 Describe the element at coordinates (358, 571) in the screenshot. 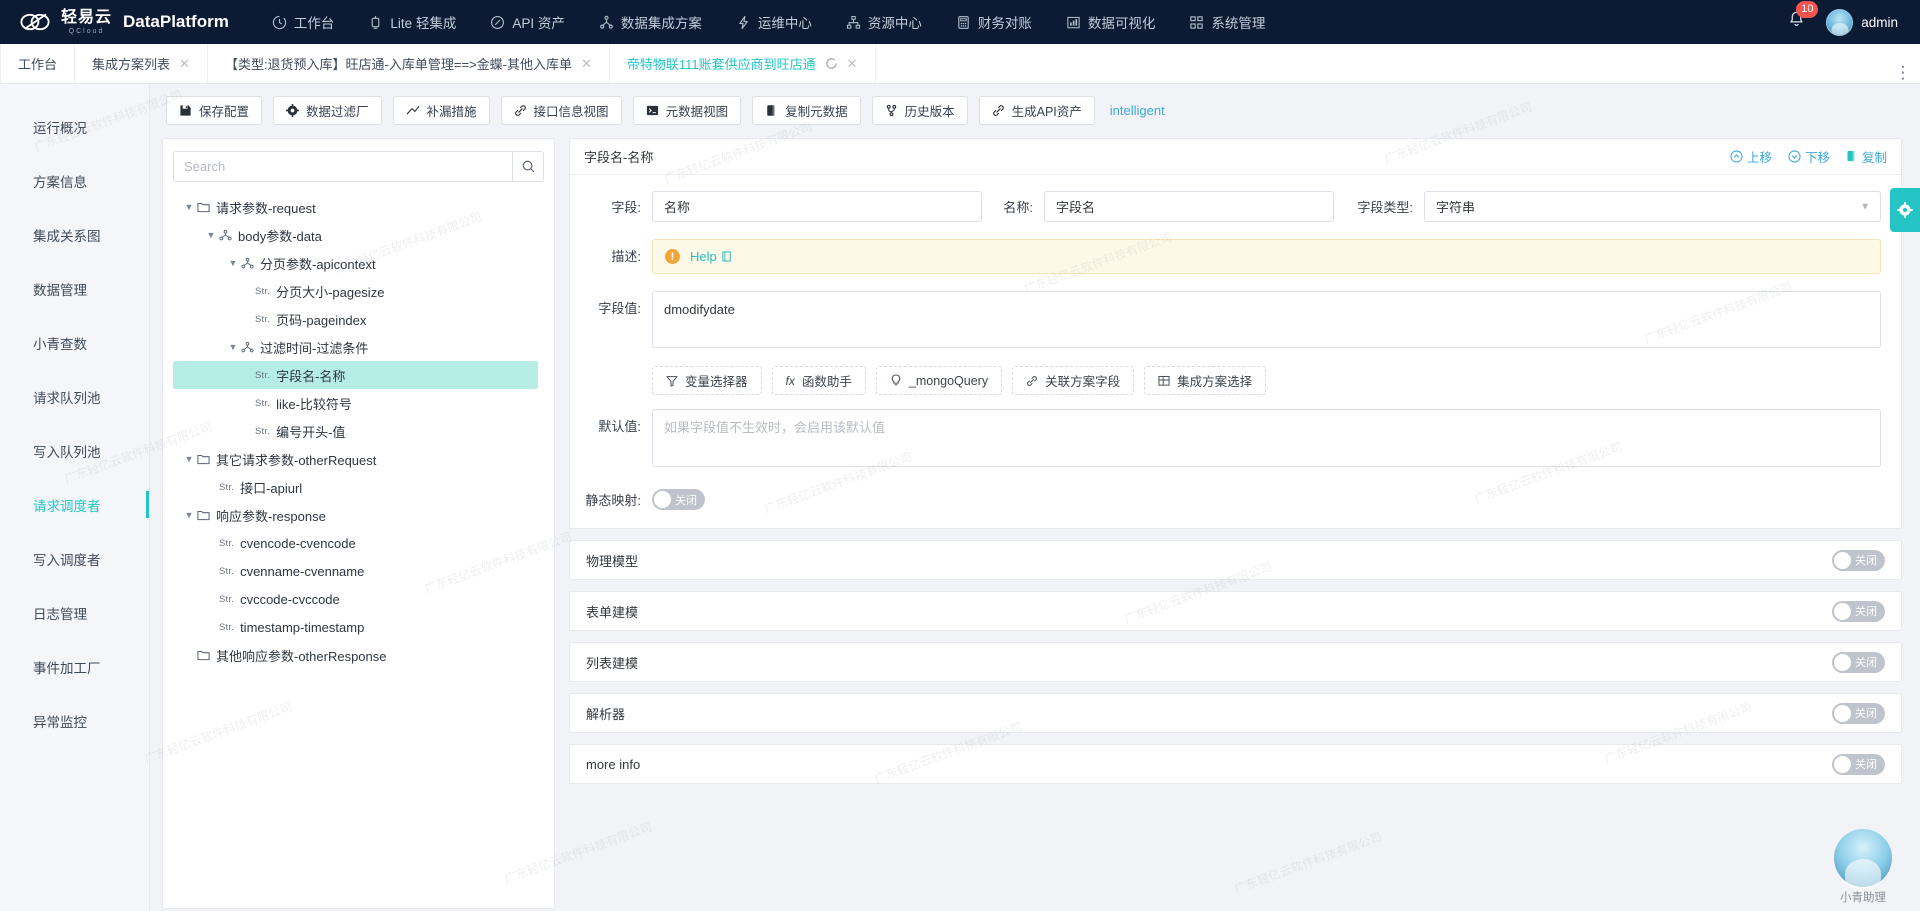

I see `tree-node-cvenname: Str. cvenname-cvenname` at that location.